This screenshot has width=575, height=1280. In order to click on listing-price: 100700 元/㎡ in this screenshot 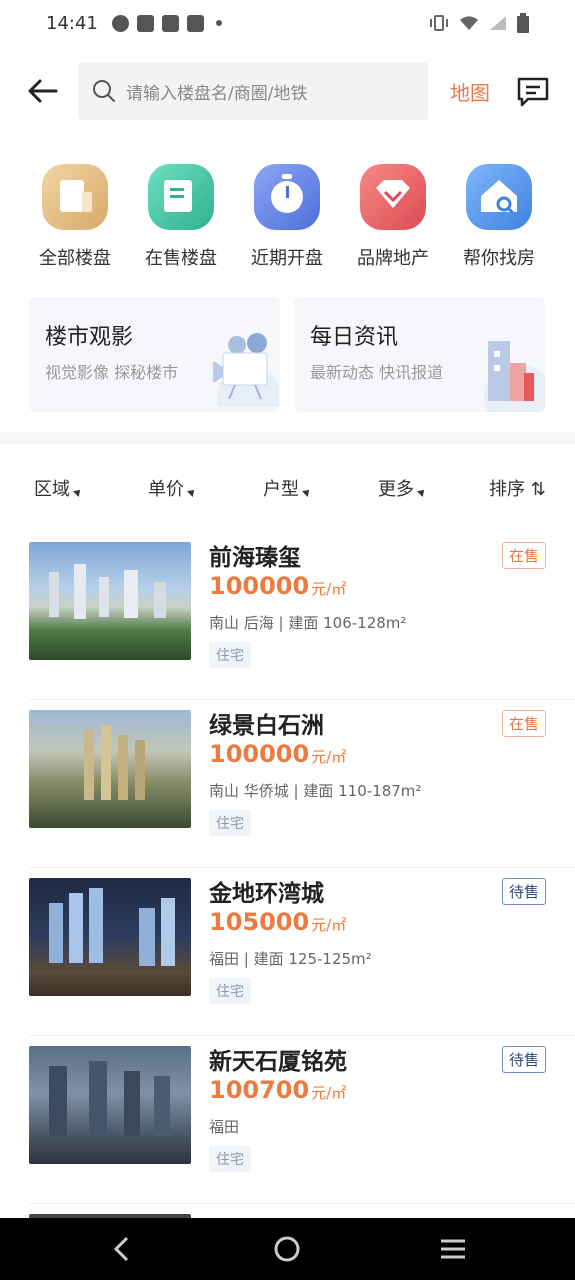, I will do `click(277, 1090)`.